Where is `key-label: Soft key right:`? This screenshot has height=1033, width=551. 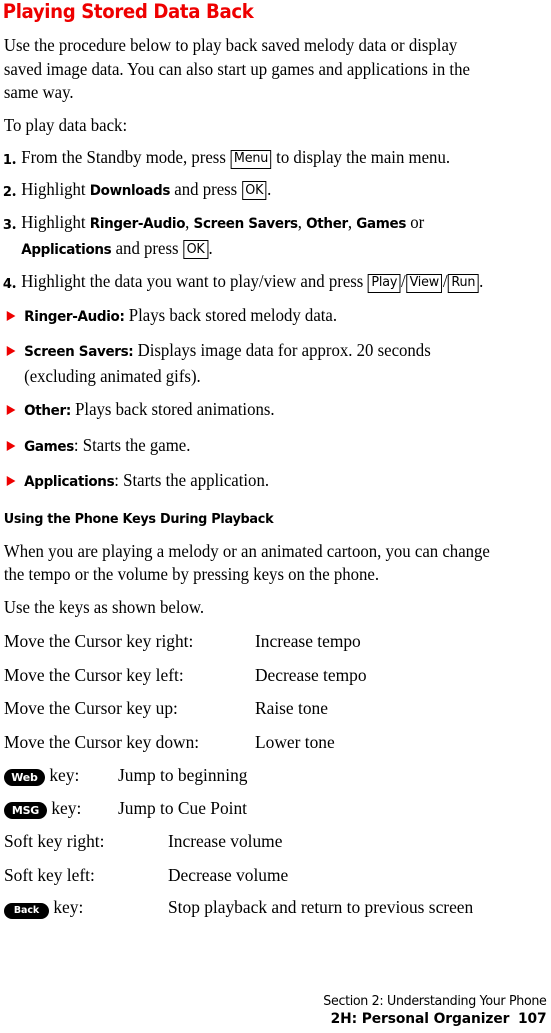 key-label: Soft key right: is located at coordinates (54, 841).